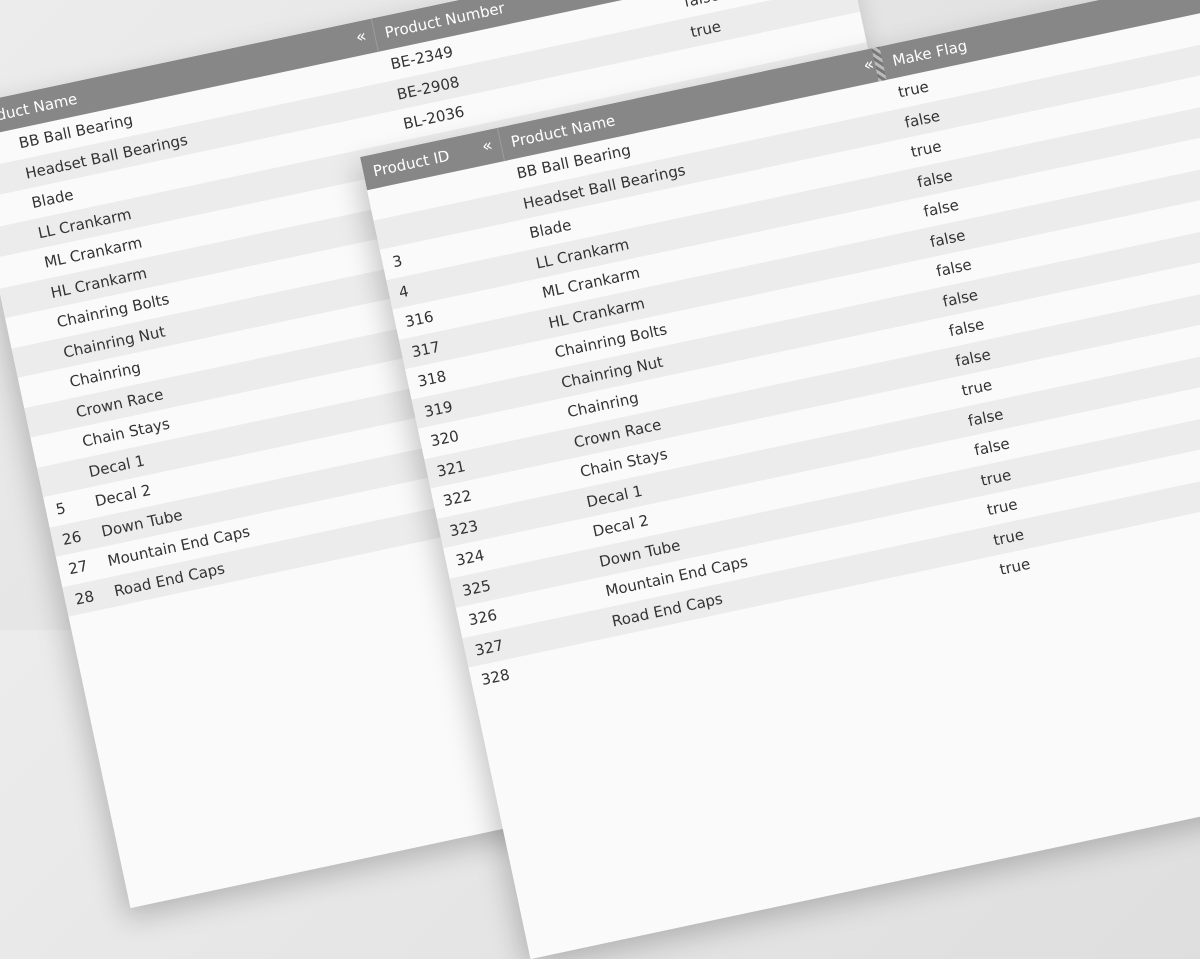  I want to click on product-id-cell: 5, so click(61, 509).